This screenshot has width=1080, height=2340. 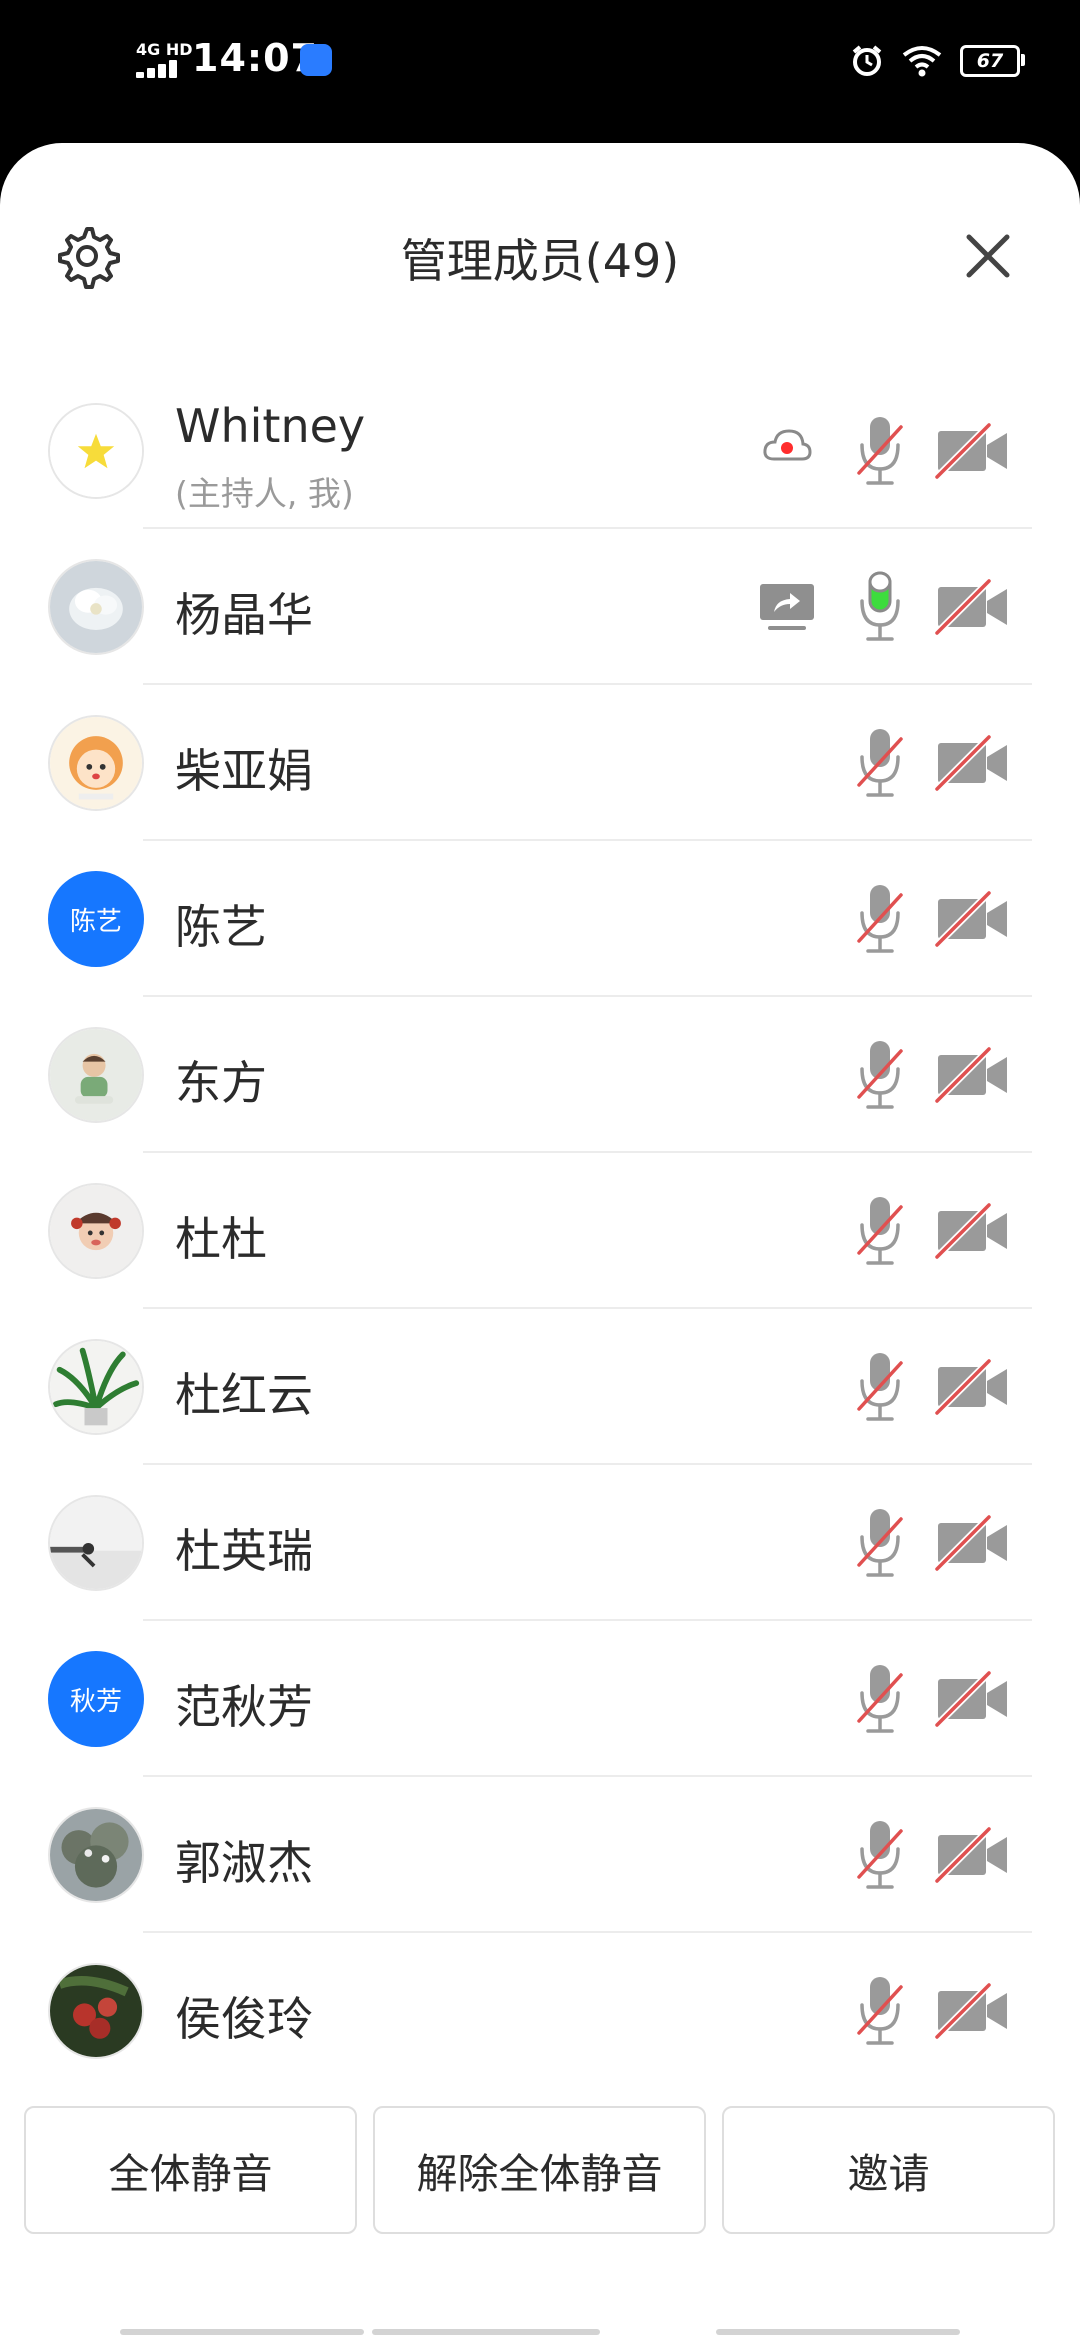 I want to click on mute-all-button: 全体静音, so click(x=190, y=2170).